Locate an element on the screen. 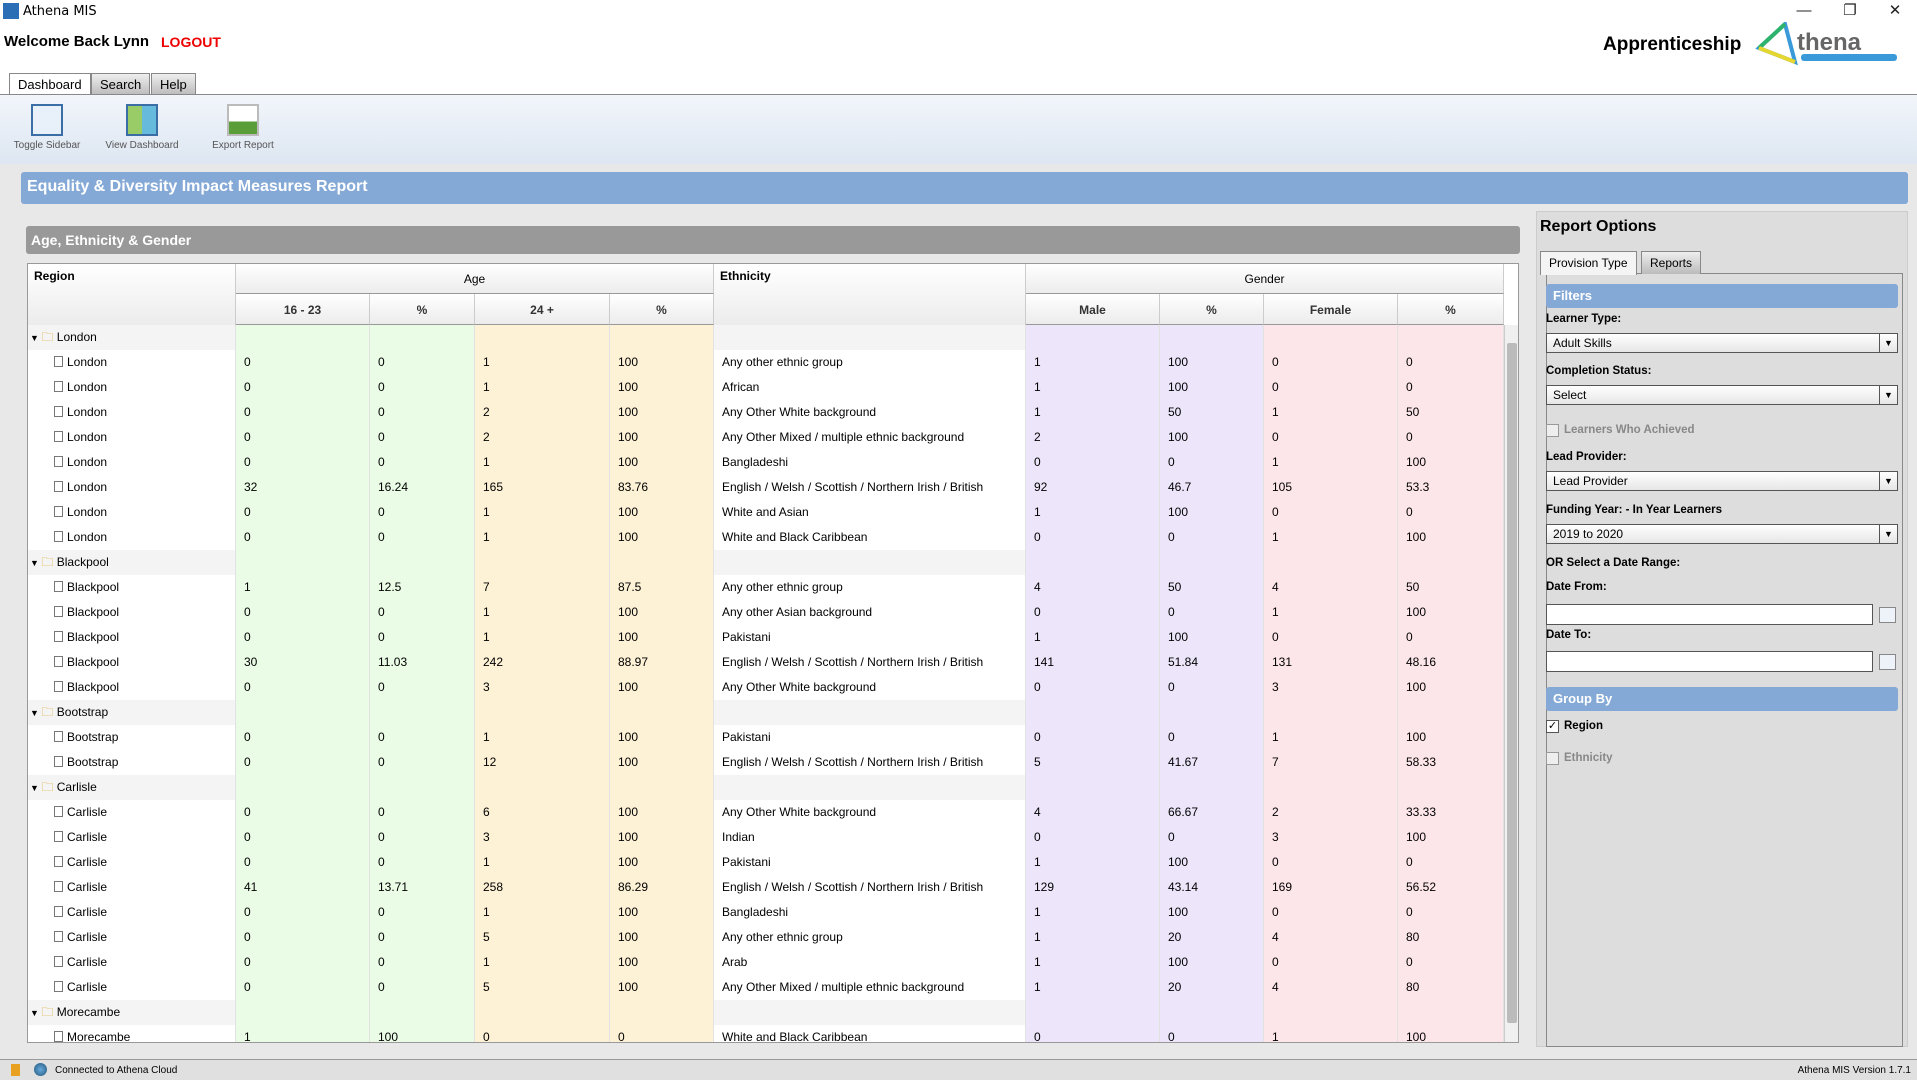 The height and width of the screenshot is (1080, 1917). table-row: London 0 0 1 100 African 1 100 0 0 is located at coordinates (766, 387).